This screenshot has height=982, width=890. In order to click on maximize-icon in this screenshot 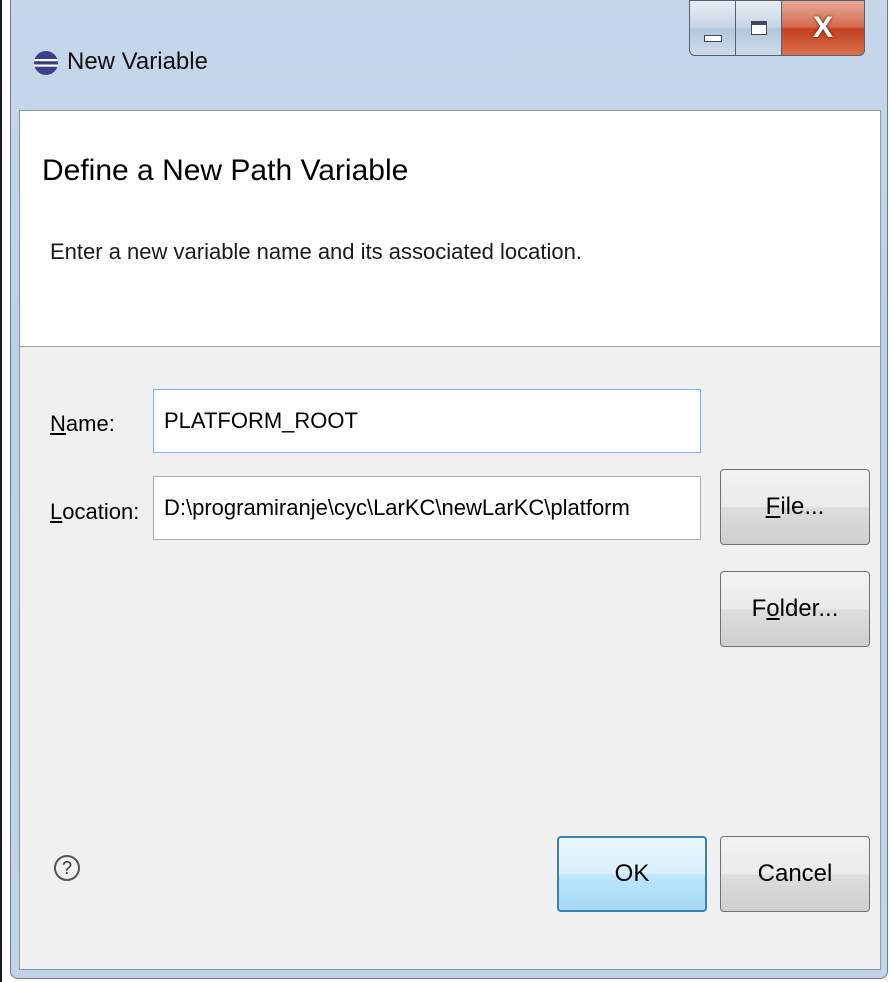, I will do `click(758, 28)`.